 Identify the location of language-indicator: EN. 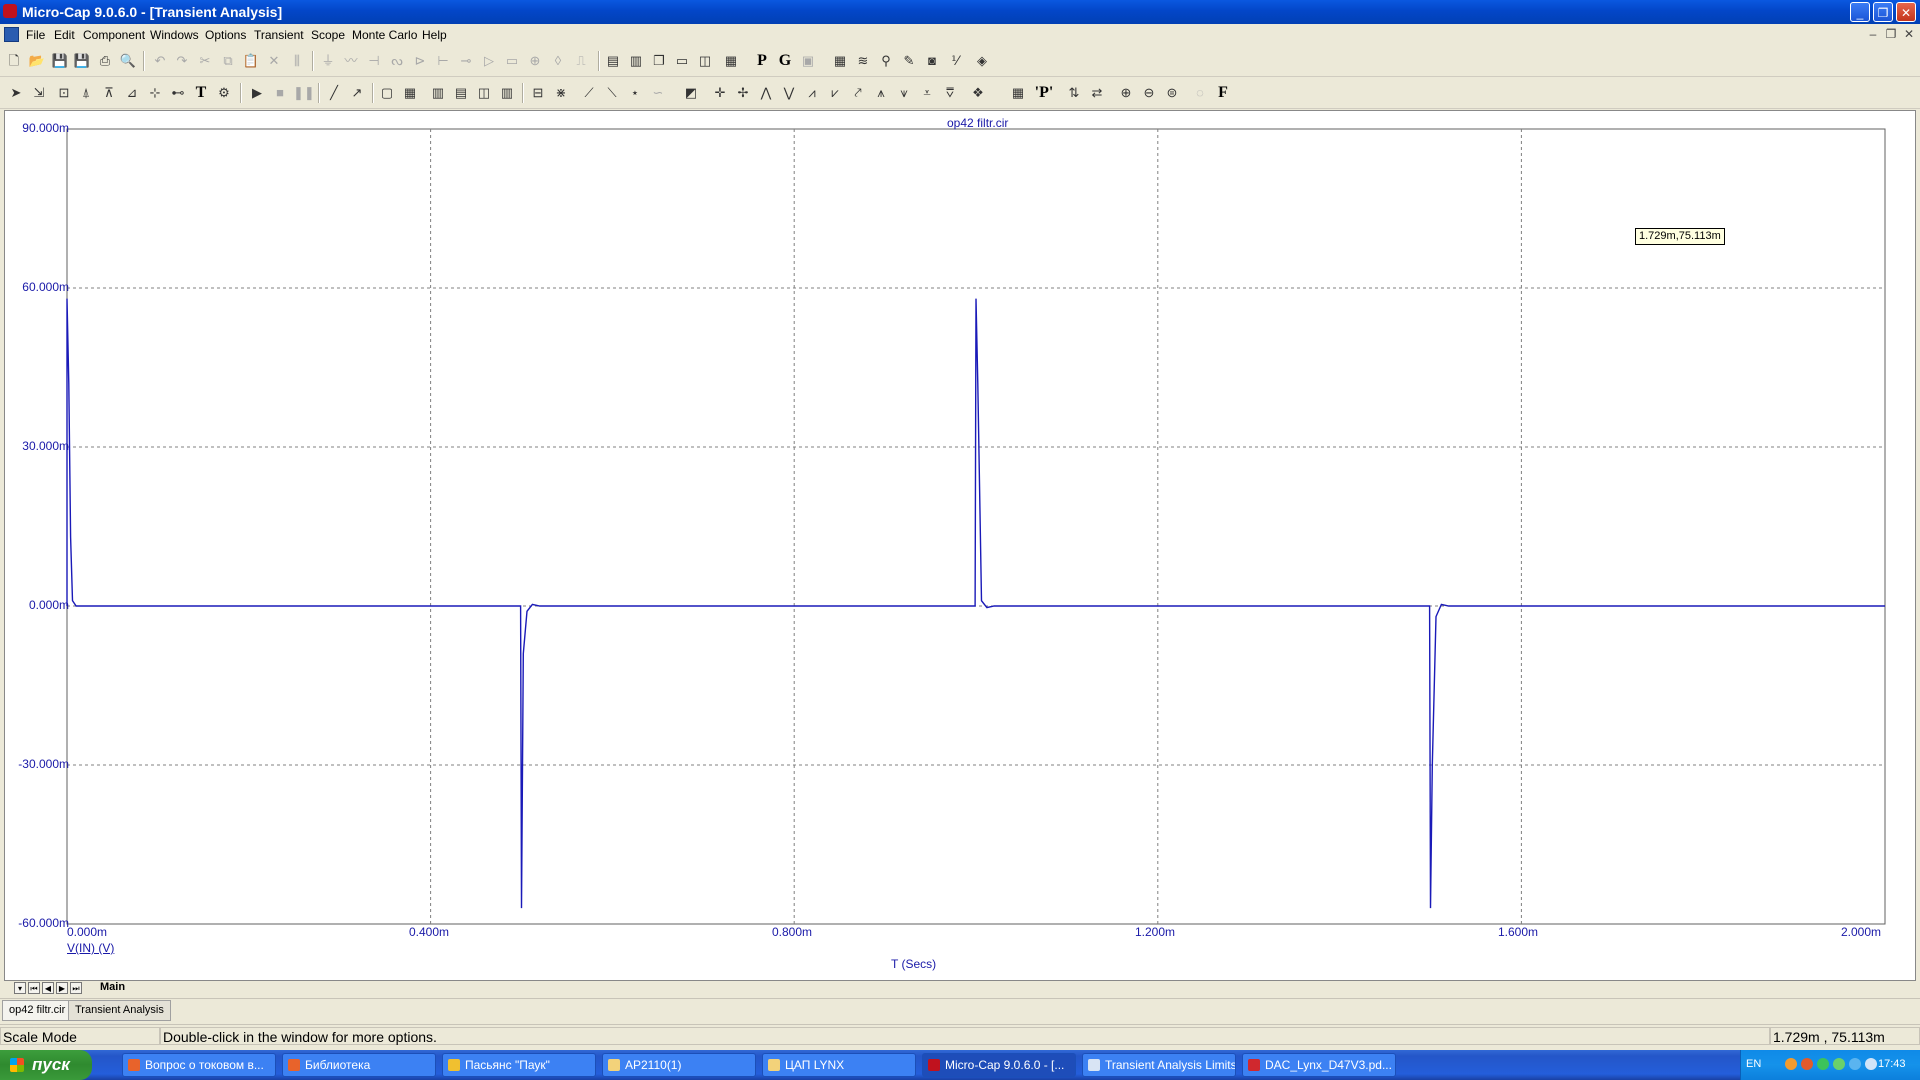
(1753, 1064).